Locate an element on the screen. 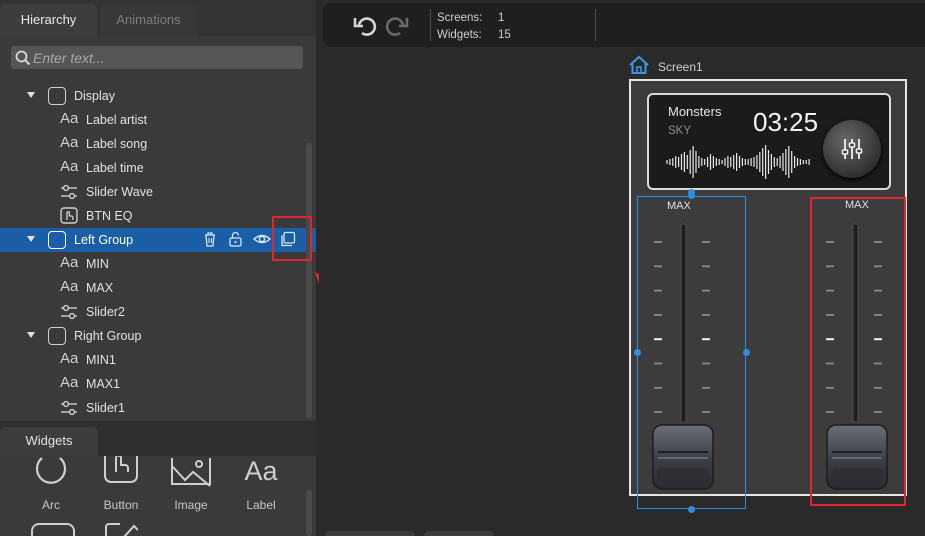 The width and height of the screenshot is (925, 536). waveform-slider is located at coordinates (740, 162).